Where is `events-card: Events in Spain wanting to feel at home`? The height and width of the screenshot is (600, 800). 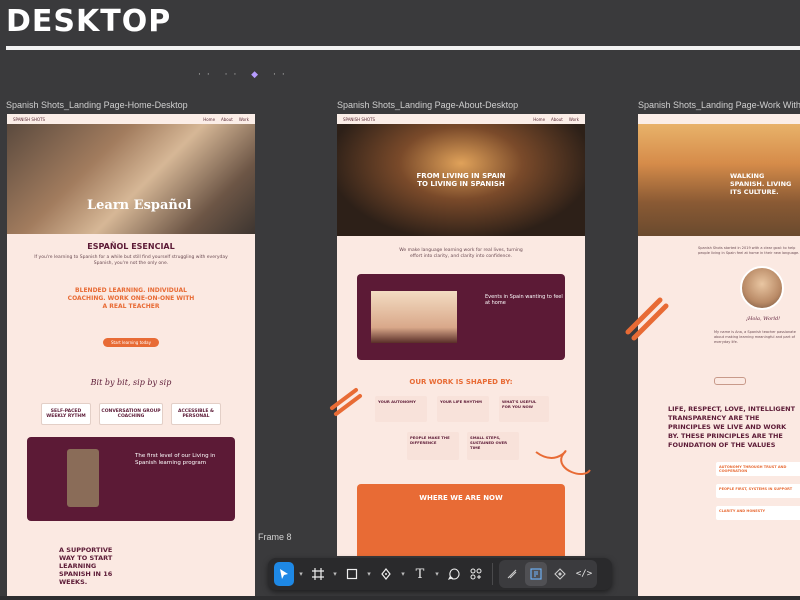 events-card: Events in Spain wanting to feel at home is located at coordinates (461, 317).